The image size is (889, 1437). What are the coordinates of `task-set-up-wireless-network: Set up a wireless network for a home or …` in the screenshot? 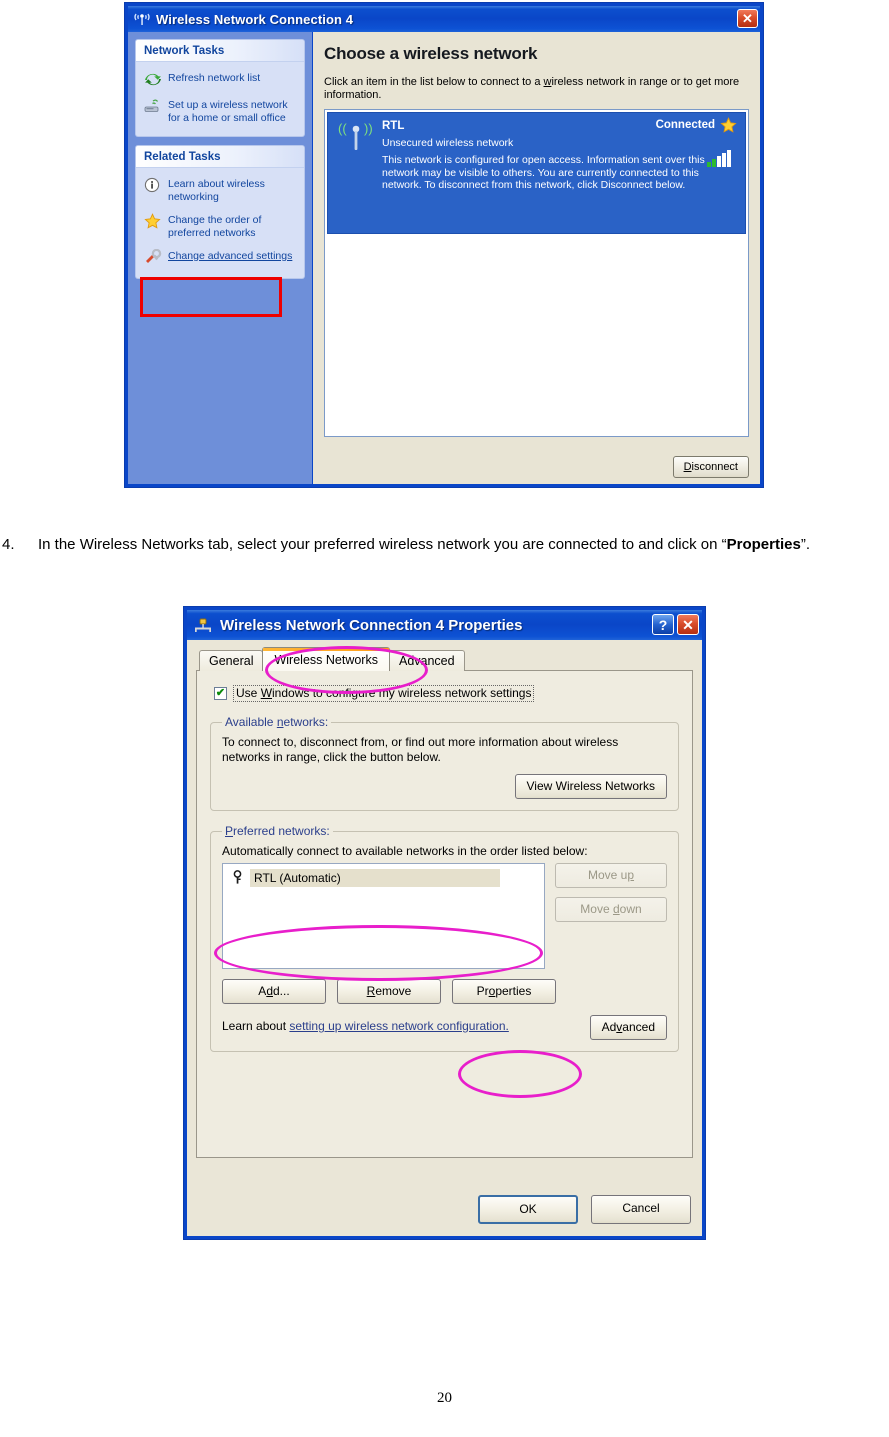 It's located at (220, 112).